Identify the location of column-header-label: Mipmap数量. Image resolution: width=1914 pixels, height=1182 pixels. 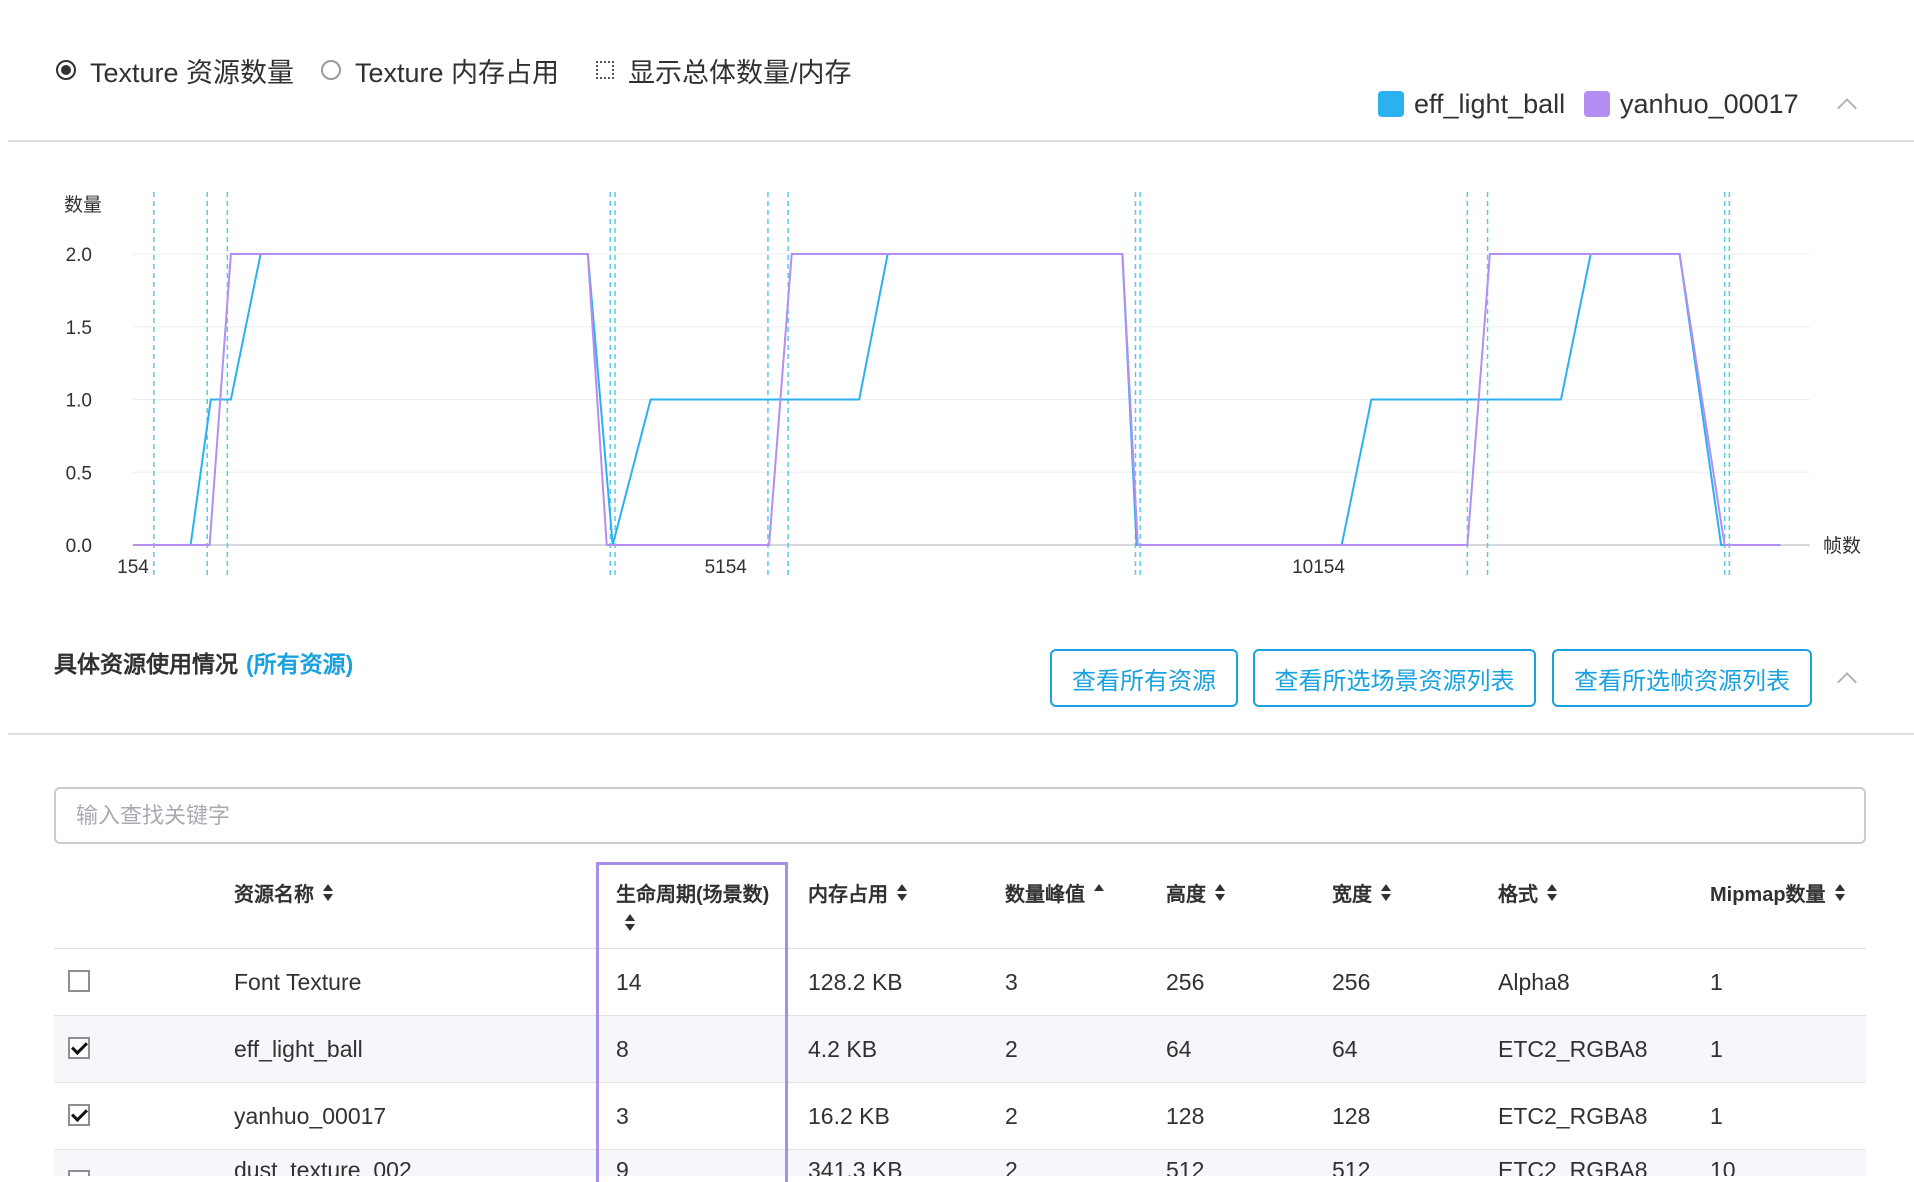
(1768, 895).